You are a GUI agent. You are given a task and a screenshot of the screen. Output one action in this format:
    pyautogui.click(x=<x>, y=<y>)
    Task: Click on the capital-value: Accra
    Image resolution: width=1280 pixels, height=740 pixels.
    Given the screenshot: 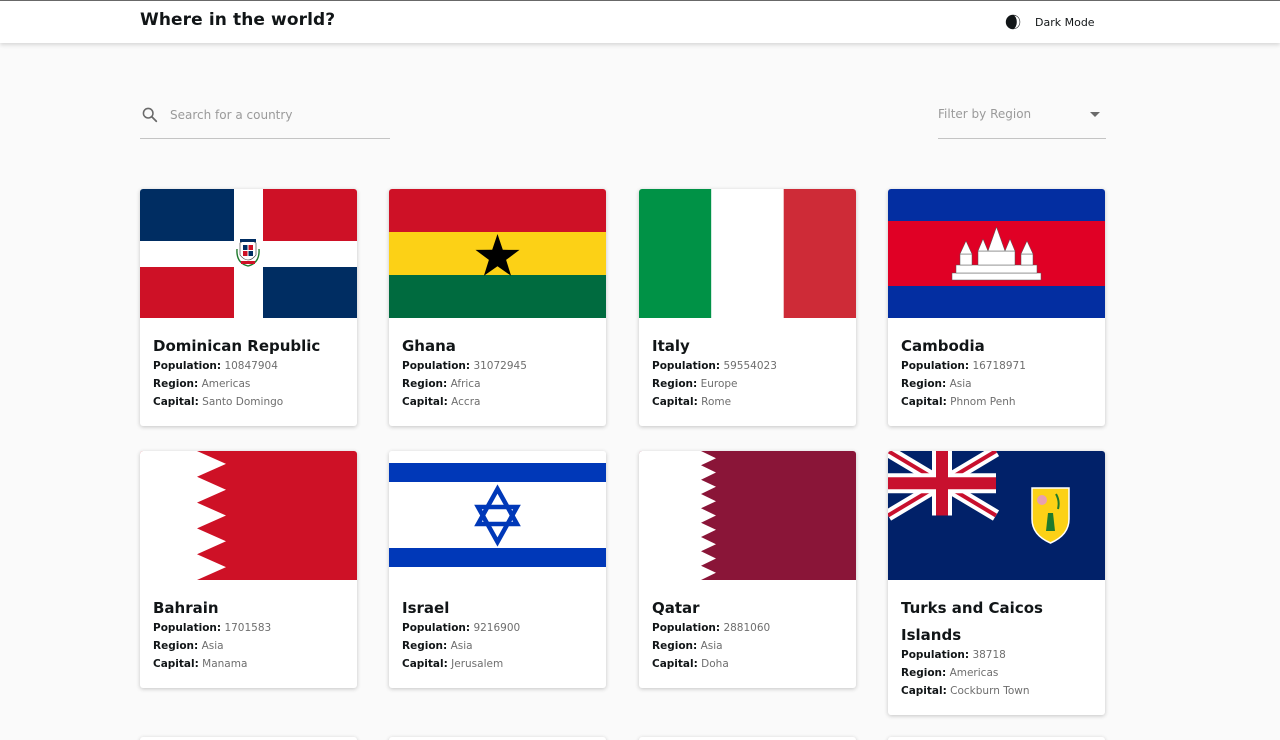 What is the action you would take?
    pyautogui.click(x=466, y=402)
    